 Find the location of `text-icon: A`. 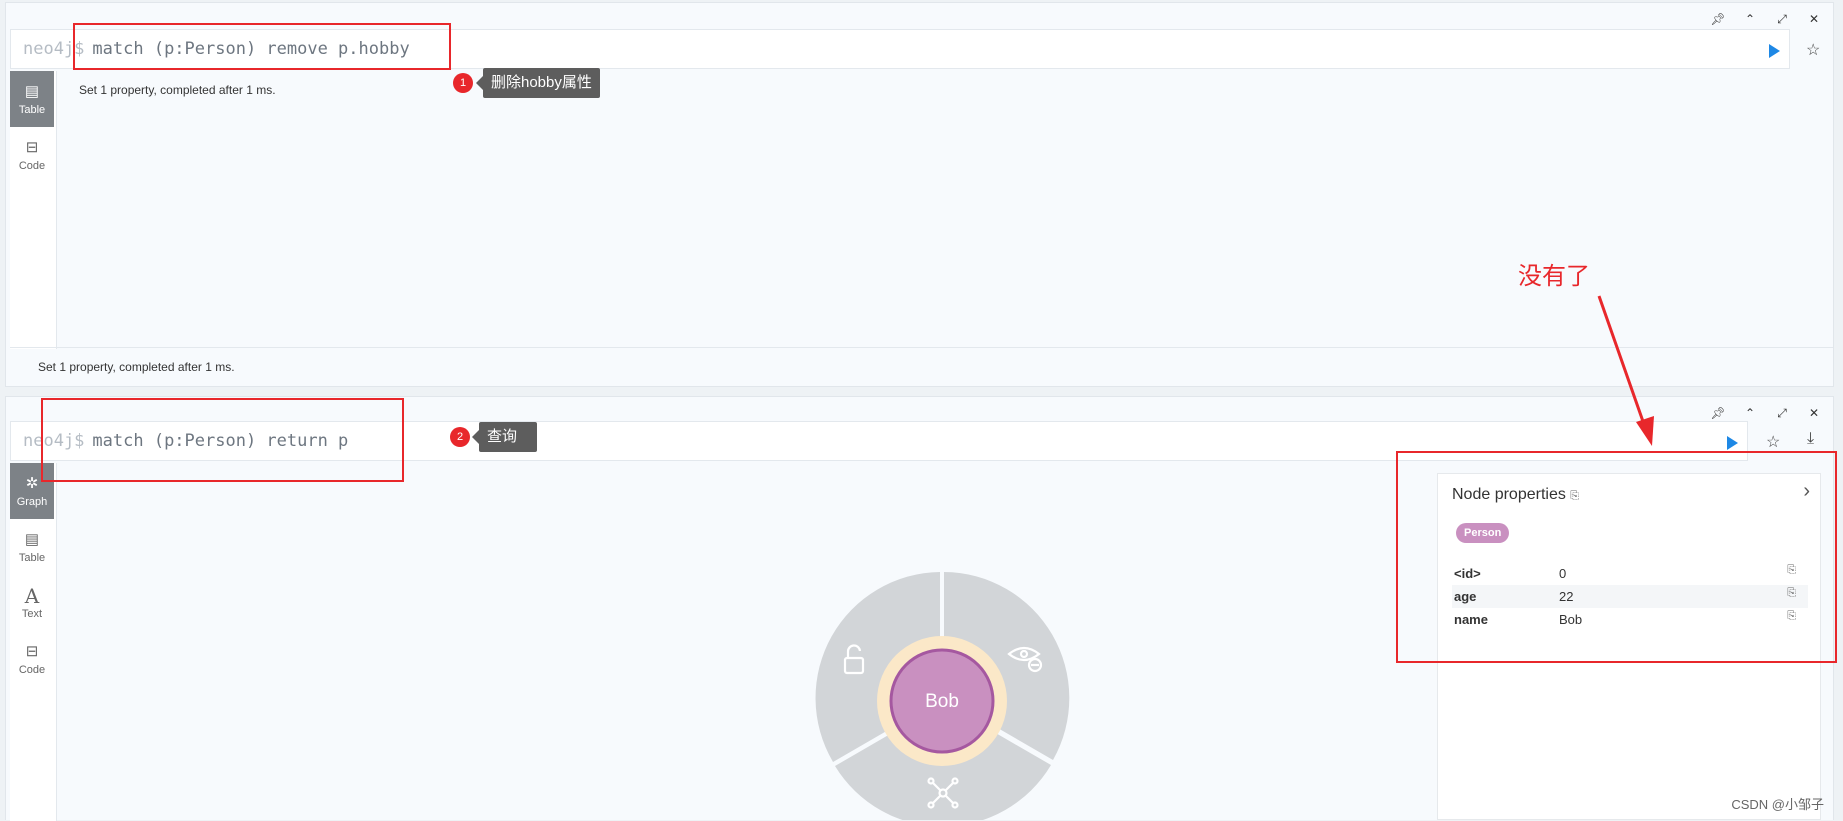

text-icon: A is located at coordinates (32, 595).